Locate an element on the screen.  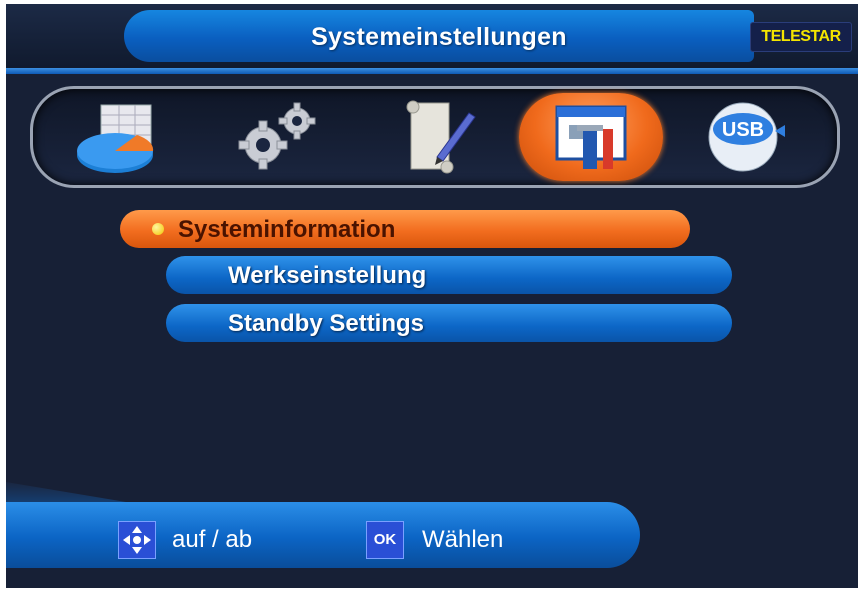
ok-button-icon: OK is located at coordinates (385, 540).